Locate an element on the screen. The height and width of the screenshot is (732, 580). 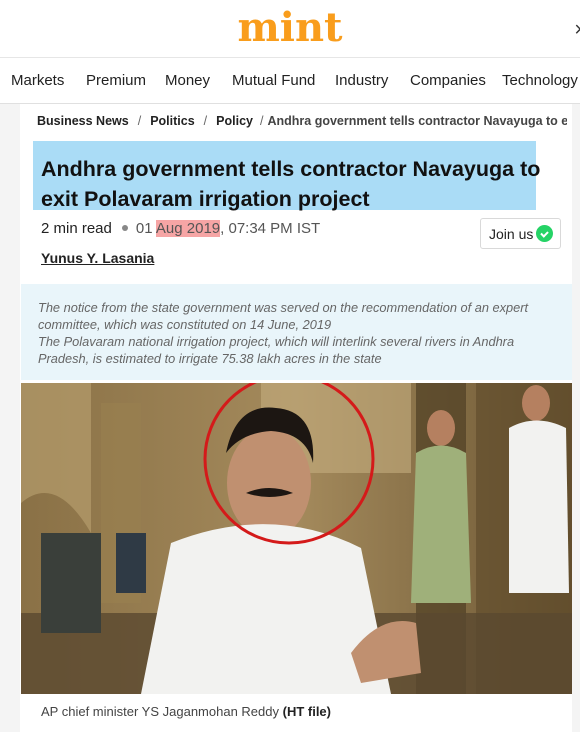
article-meta: 2 min read 01 Aug 2019, 07:34 PM IST is located at coordinates (180, 228).